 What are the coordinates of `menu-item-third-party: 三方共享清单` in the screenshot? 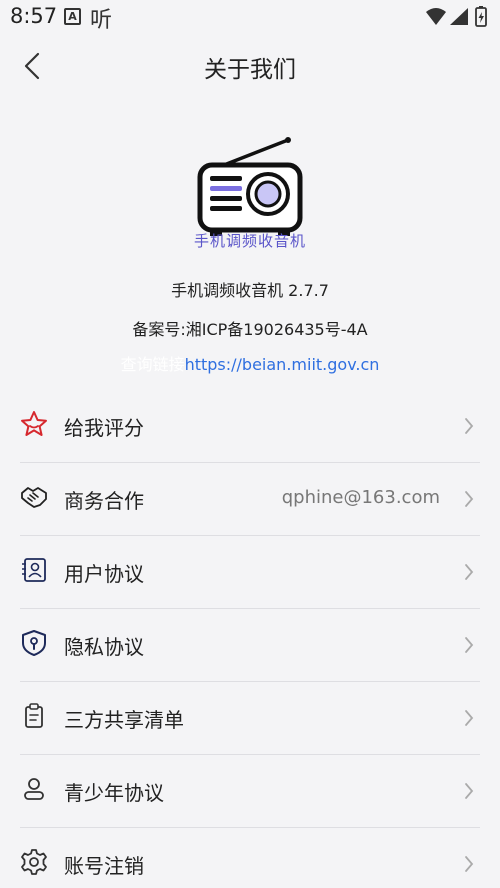 It's located at (250, 718).